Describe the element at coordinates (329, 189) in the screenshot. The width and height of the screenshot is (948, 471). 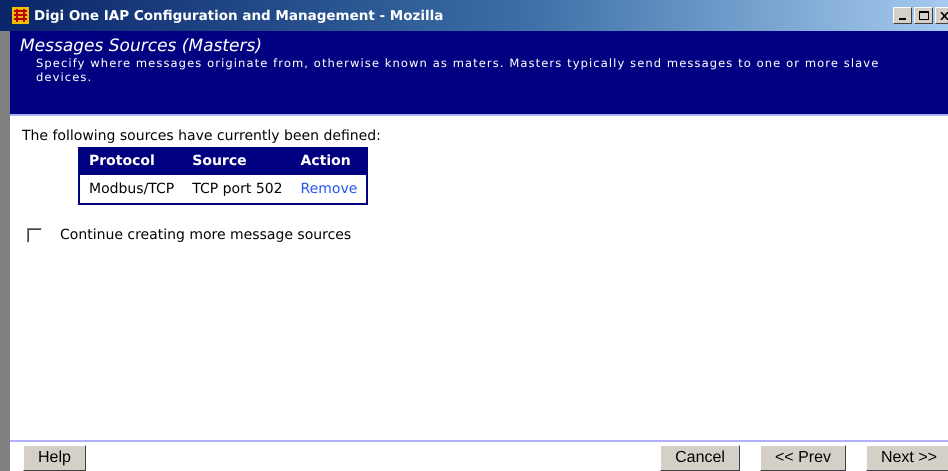
I see `remove-link: Remove` at that location.